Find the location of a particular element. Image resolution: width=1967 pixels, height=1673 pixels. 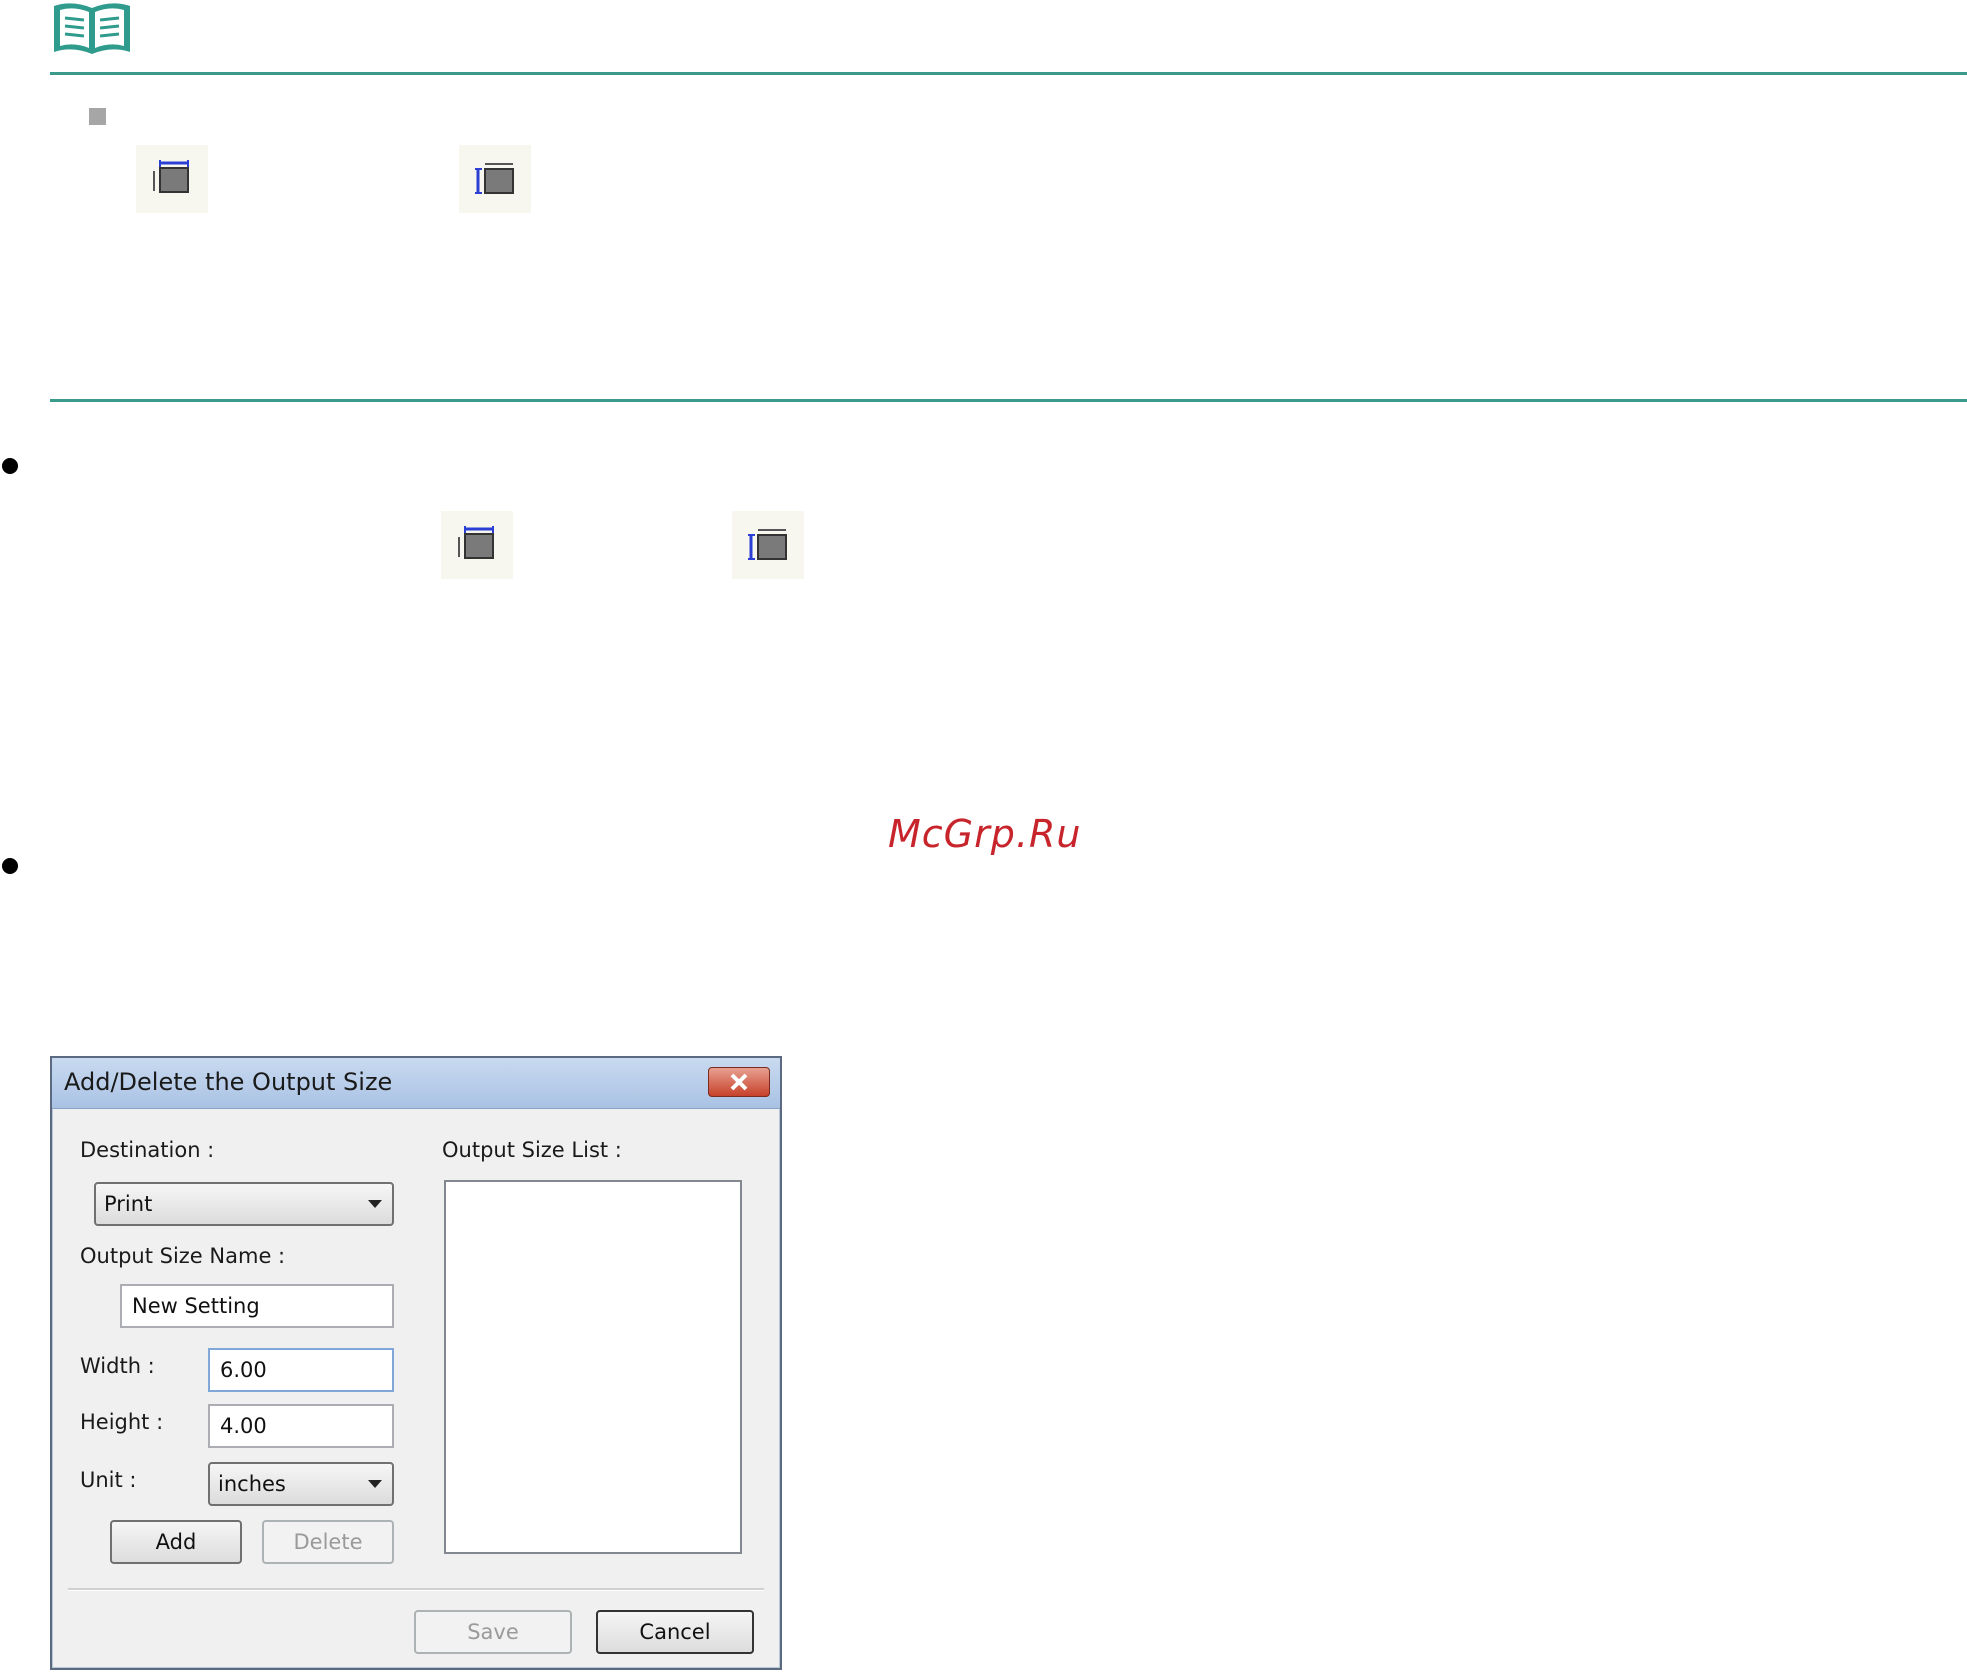

height-input: 4.00 is located at coordinates (301, 1426).